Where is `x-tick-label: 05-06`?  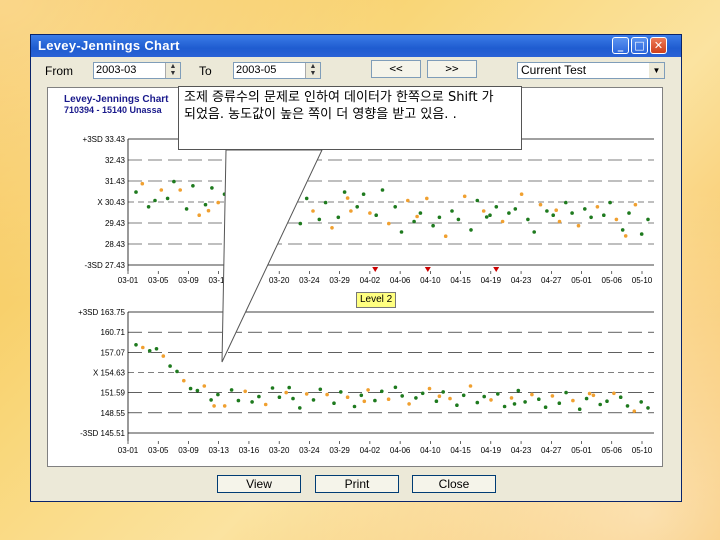
x-tick-label: 05-06 is located at coordinates (612, 280).